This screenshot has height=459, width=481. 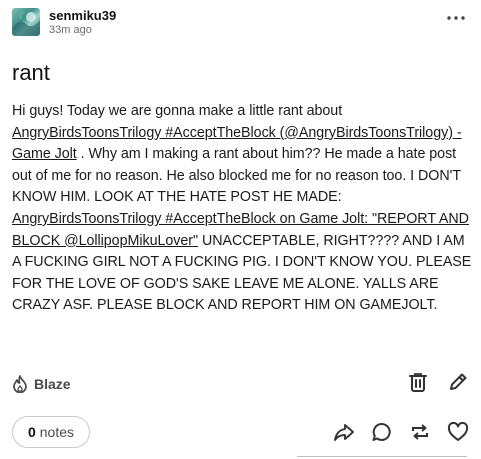 What do you see at coordinates (31, 72) in the screenshot?
I see `post-title: rant` at bounding box center [31, 72].